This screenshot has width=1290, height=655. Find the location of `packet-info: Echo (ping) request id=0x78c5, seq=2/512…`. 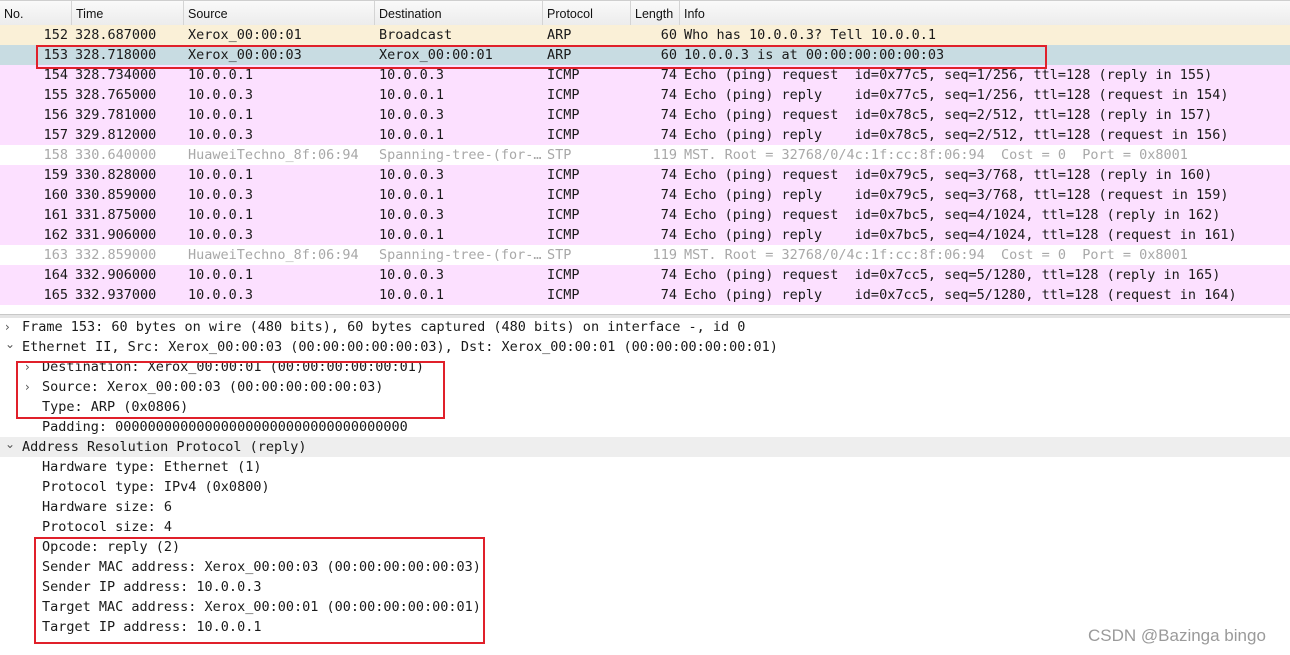

packet-info: Echo (ping) request id=0x78c5, seq=2/512… is located at coordinates (948, 115).